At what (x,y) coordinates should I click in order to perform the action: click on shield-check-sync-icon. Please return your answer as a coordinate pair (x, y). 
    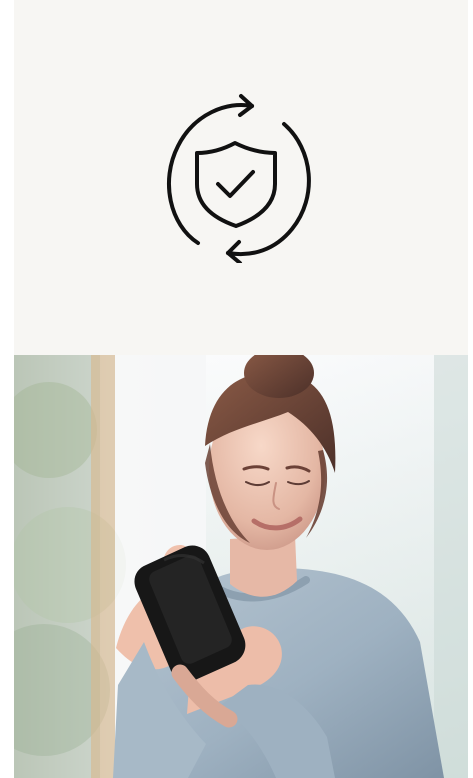
    Looking at the image, I should click on (241, 178).